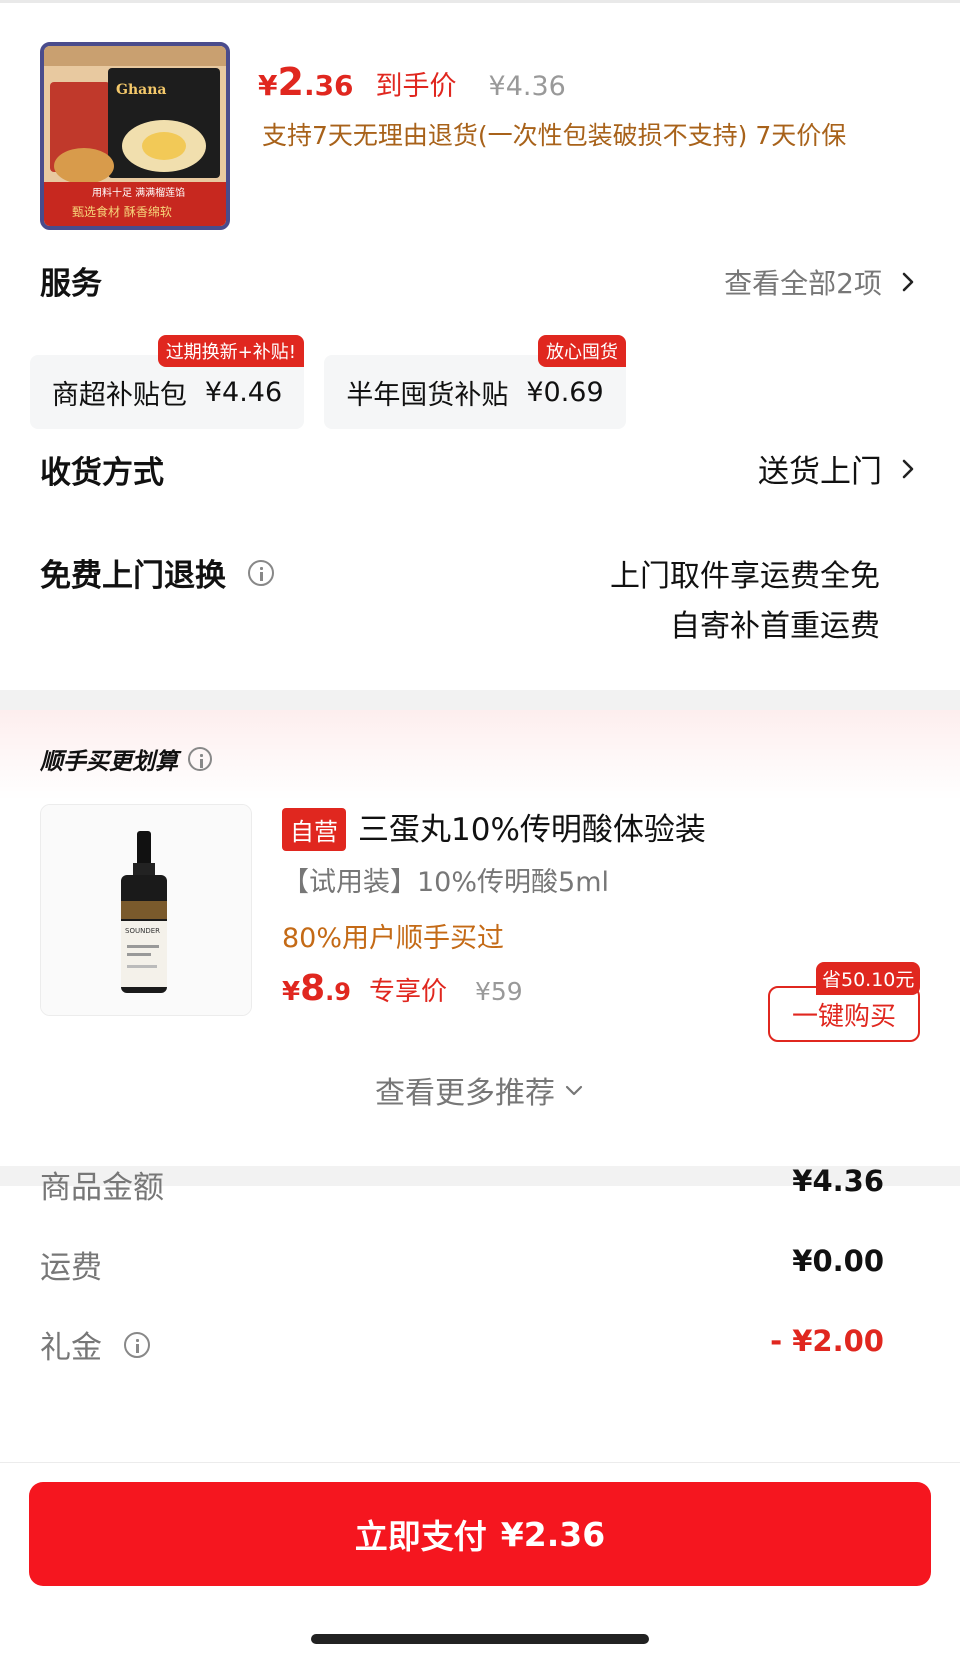 This screenshot has height=1655, width=960. I want to click on chip-badge: 过期换新+补贴!, so click(230, 351).